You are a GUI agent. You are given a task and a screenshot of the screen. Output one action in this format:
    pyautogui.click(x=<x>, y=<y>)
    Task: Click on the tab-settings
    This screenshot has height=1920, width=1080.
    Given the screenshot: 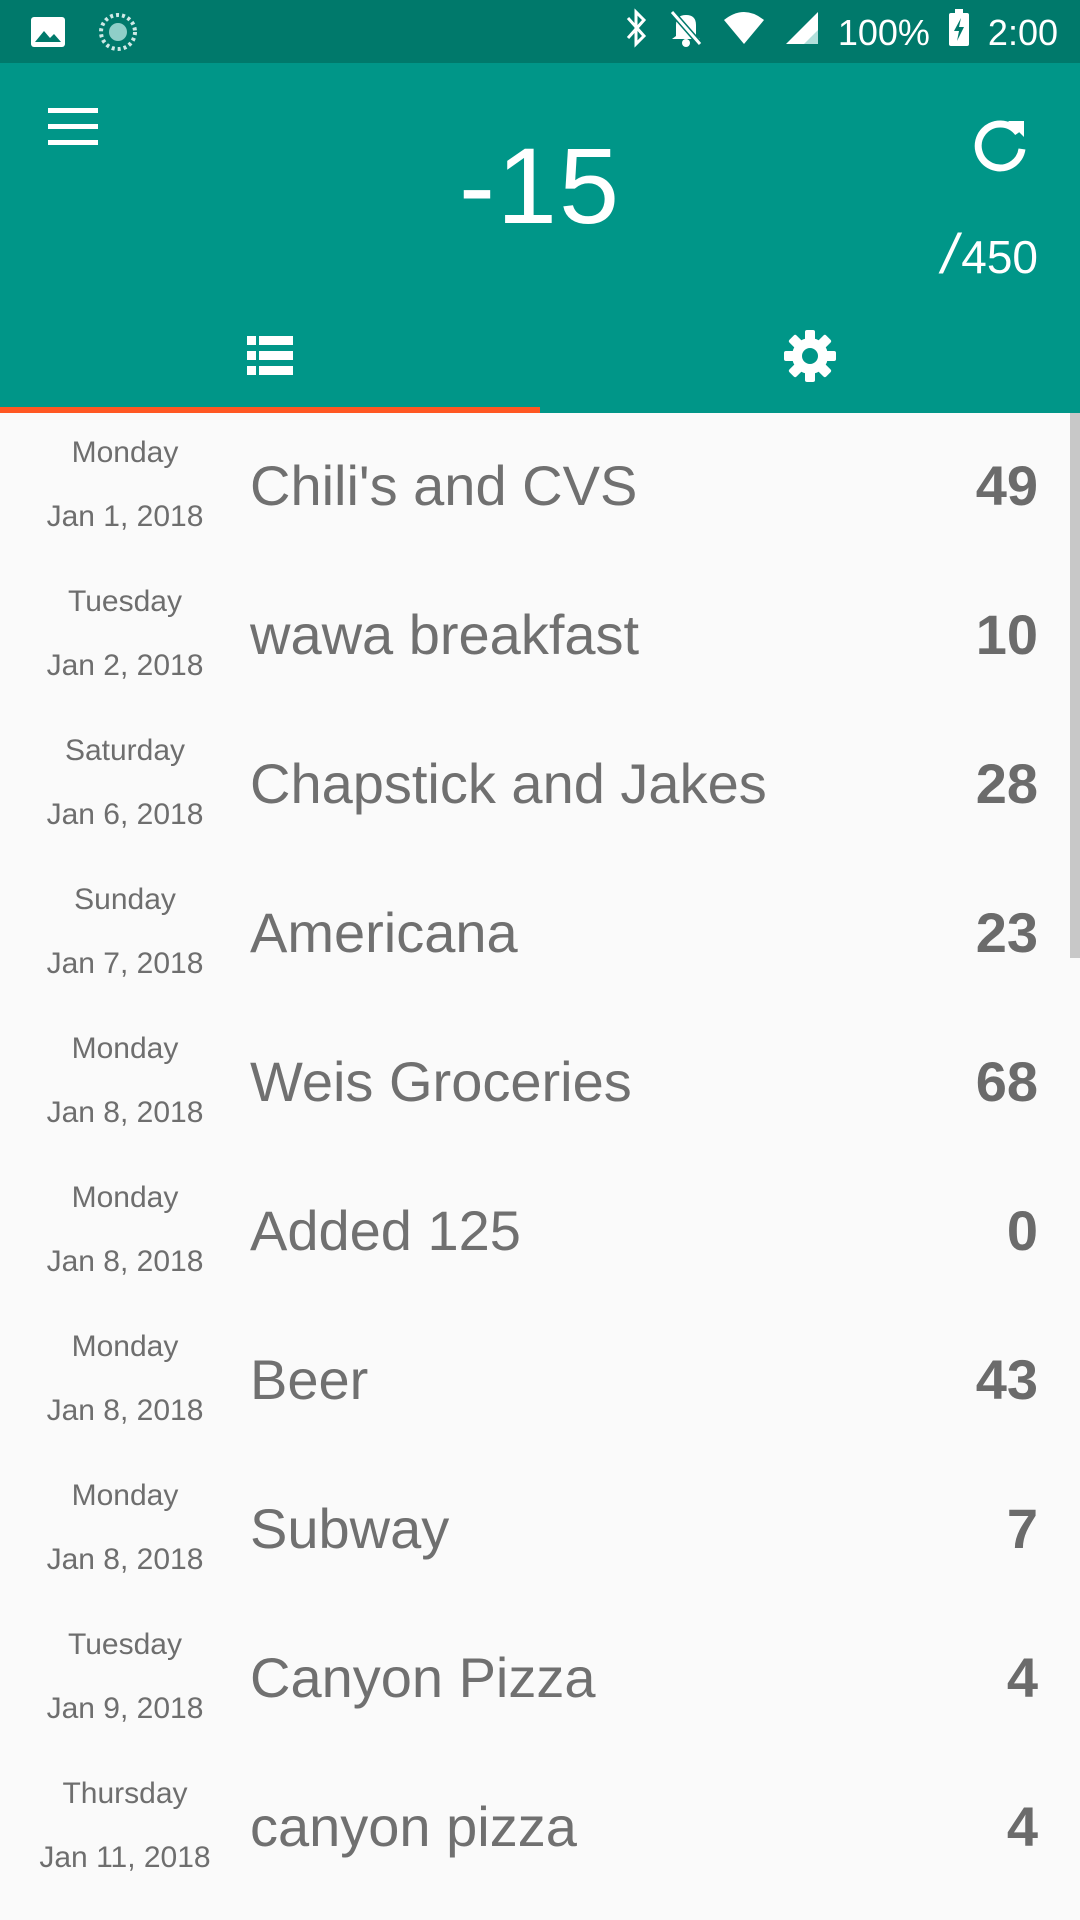 What is the action you would take?
    pyautogui.click(x=810, y=358)
    